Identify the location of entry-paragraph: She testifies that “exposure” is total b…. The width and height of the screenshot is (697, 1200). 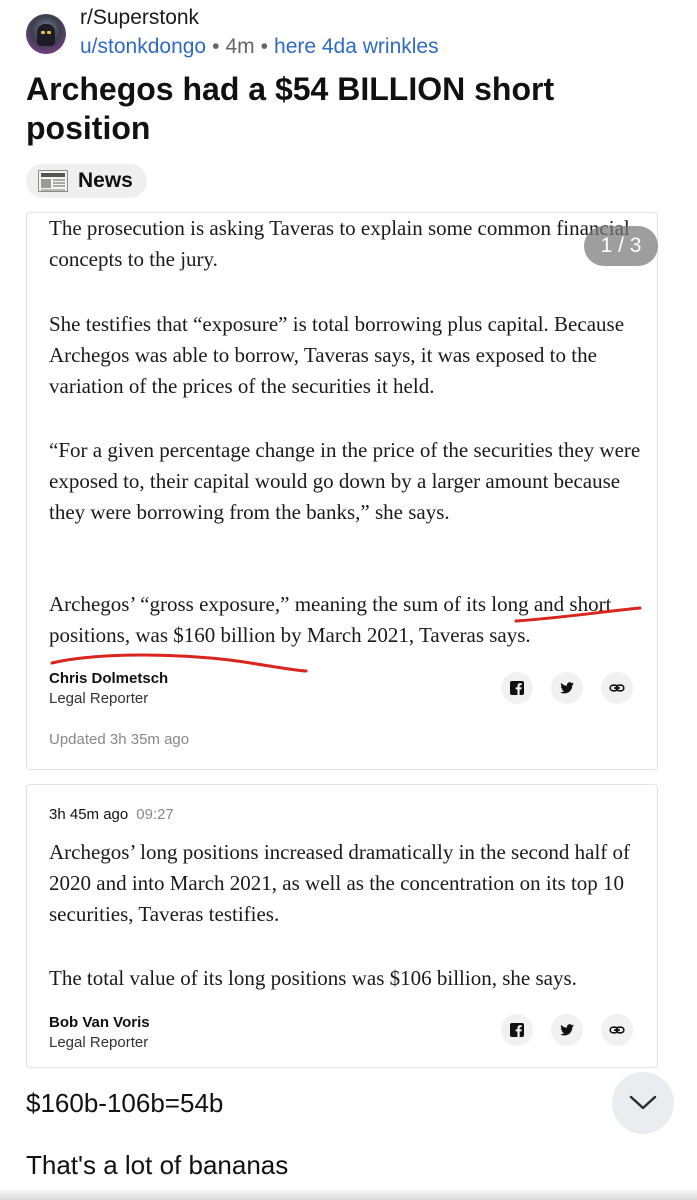
(337, 355).